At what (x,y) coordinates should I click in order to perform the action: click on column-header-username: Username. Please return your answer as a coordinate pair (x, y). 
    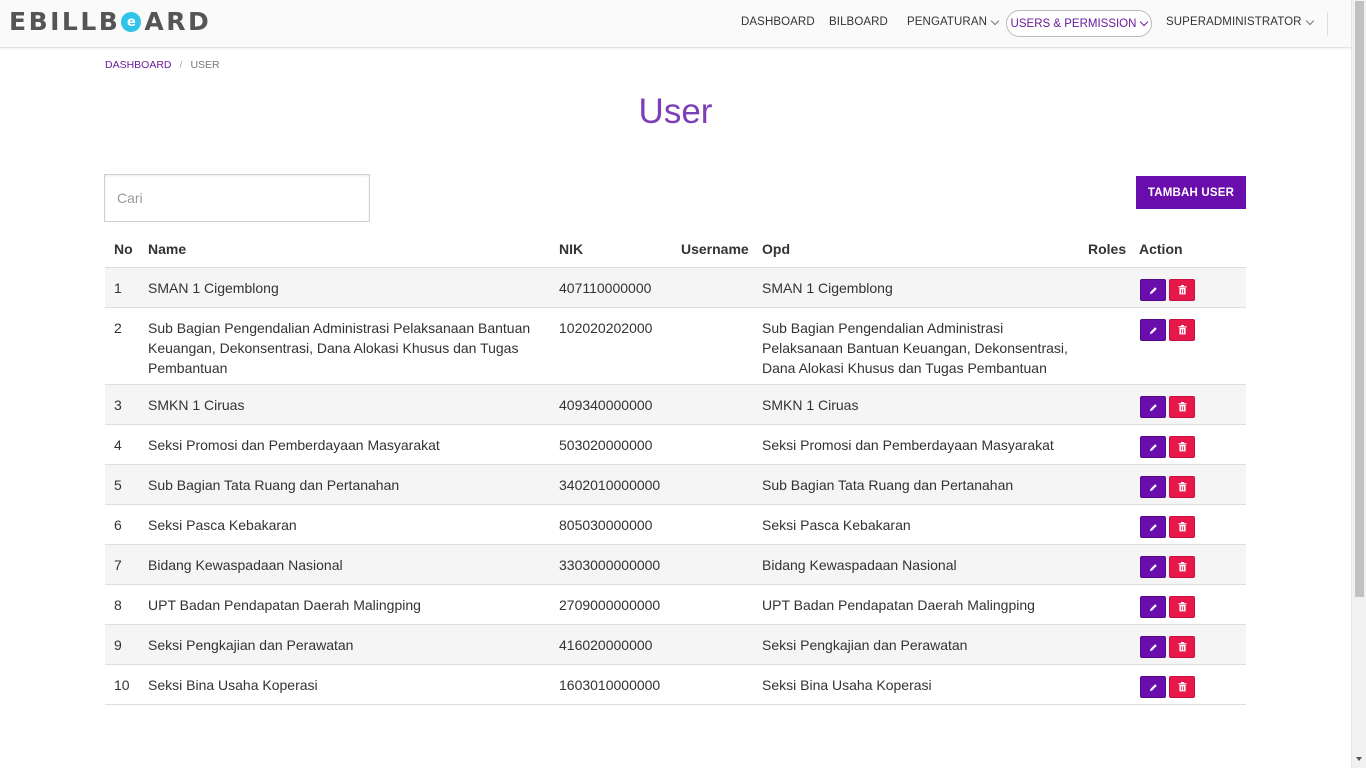
    Looking at the image, I should click on (715, 249).